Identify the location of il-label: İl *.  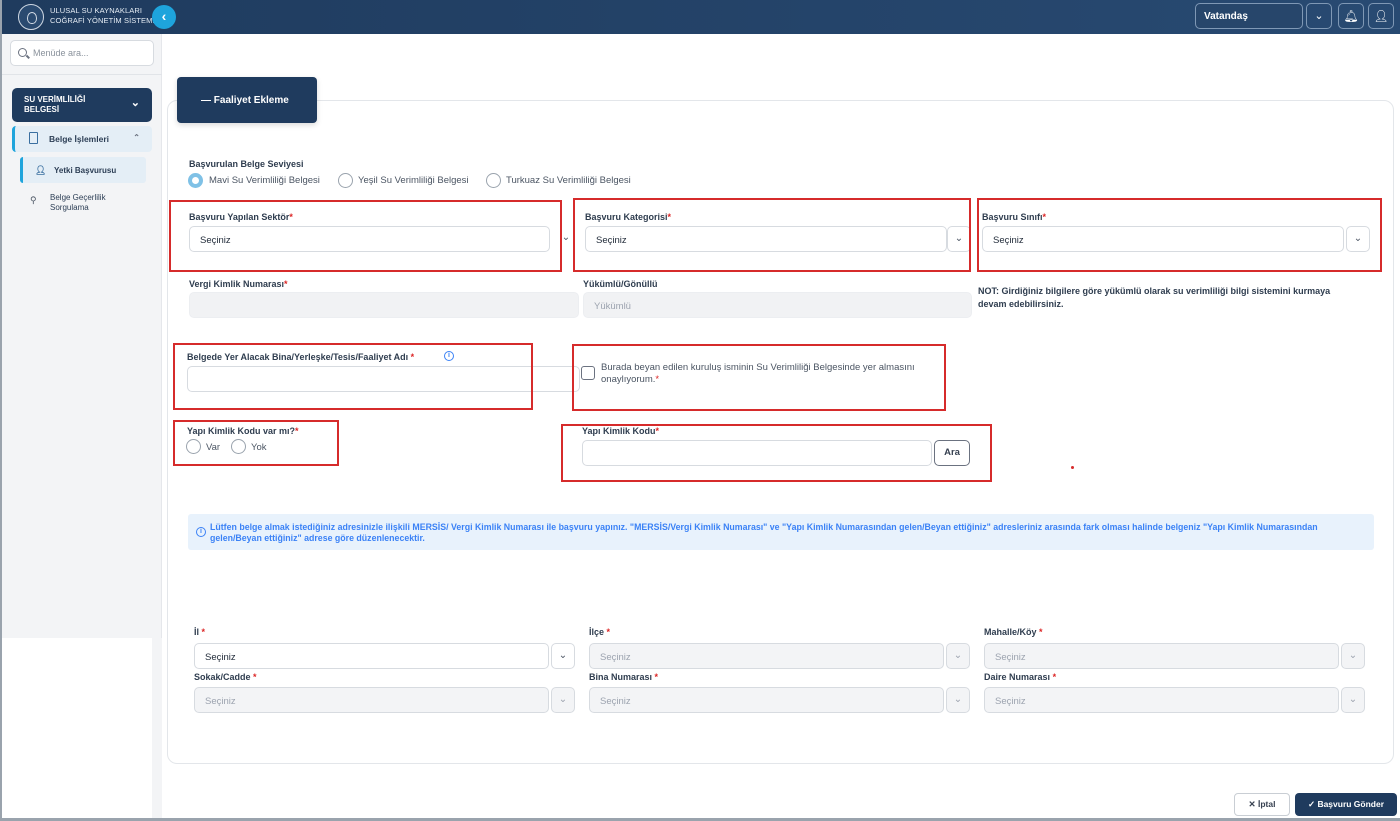
(199, 632).